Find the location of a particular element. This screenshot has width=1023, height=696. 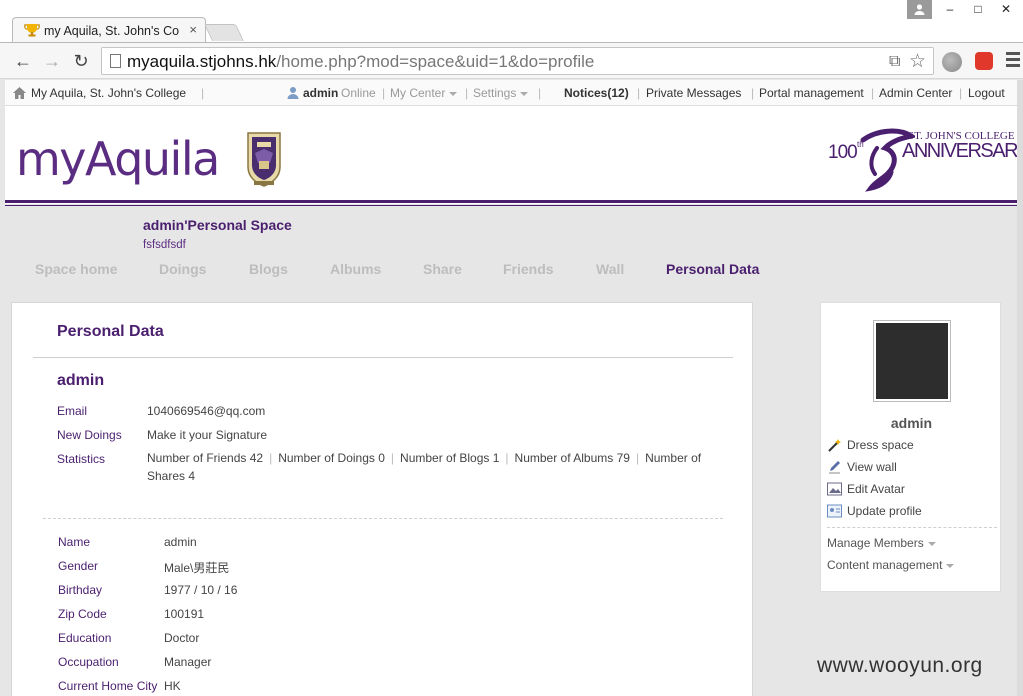

space-title: admin'Personal Space is located at coordinates (217, 225).